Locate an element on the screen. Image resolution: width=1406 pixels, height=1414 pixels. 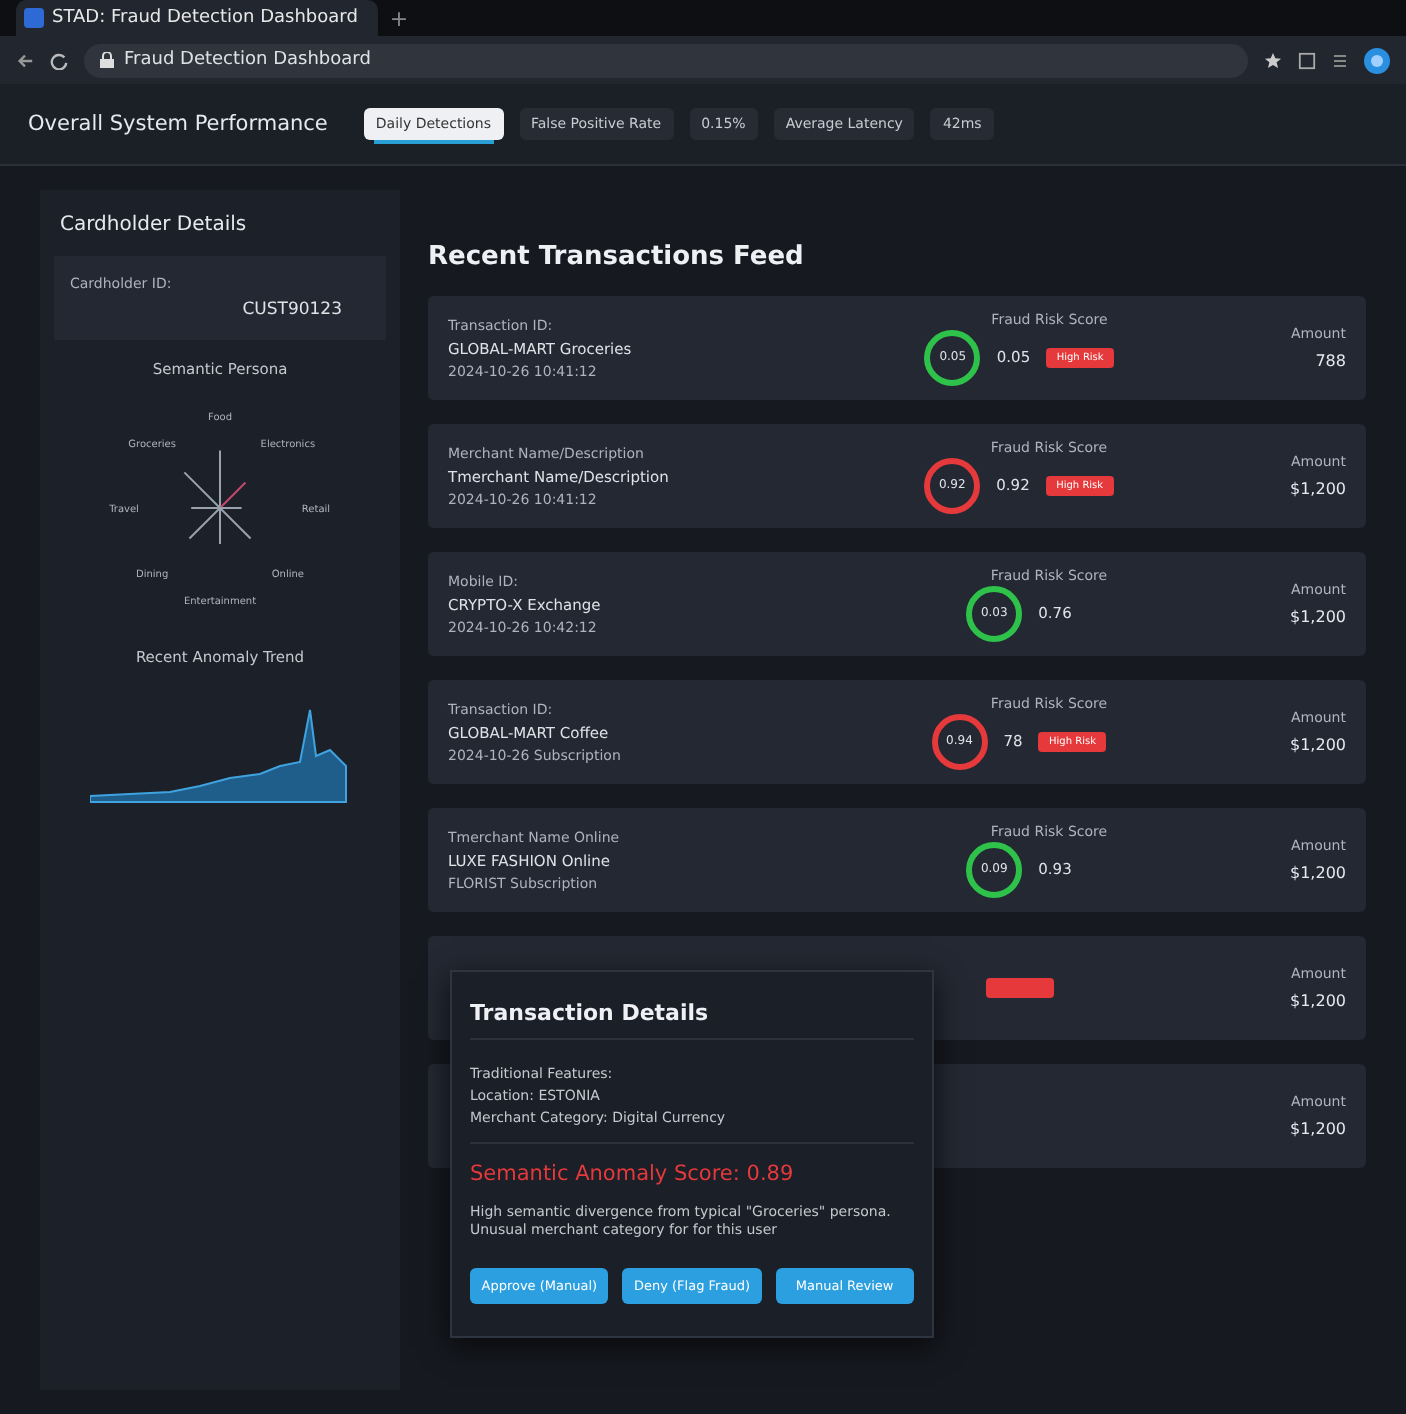
amount-value: 788 is located at coordinates (1330, 361).